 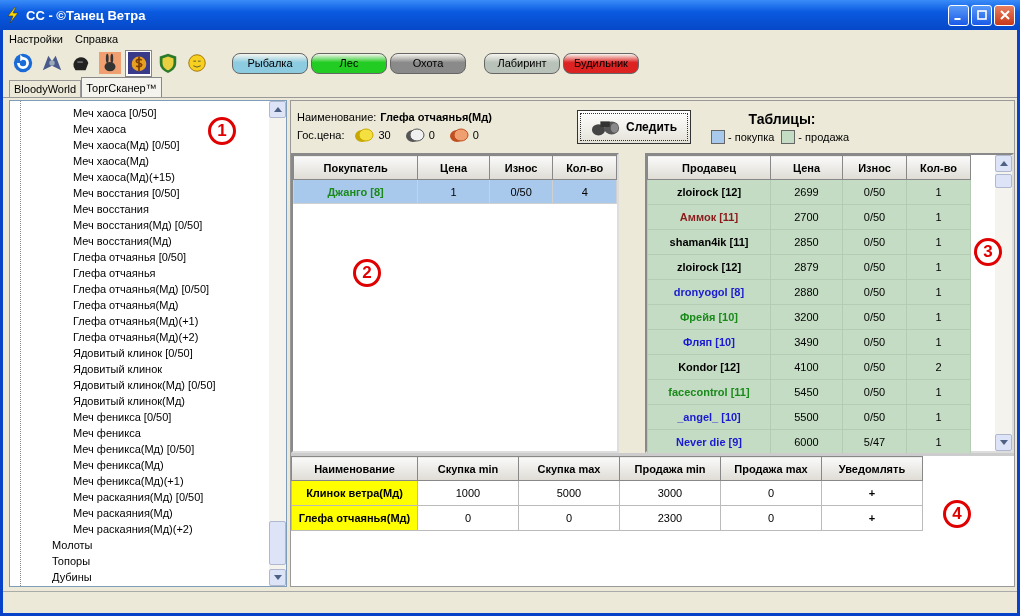 I want to click on menu-item: Настройки, so click(x=36, y=39).